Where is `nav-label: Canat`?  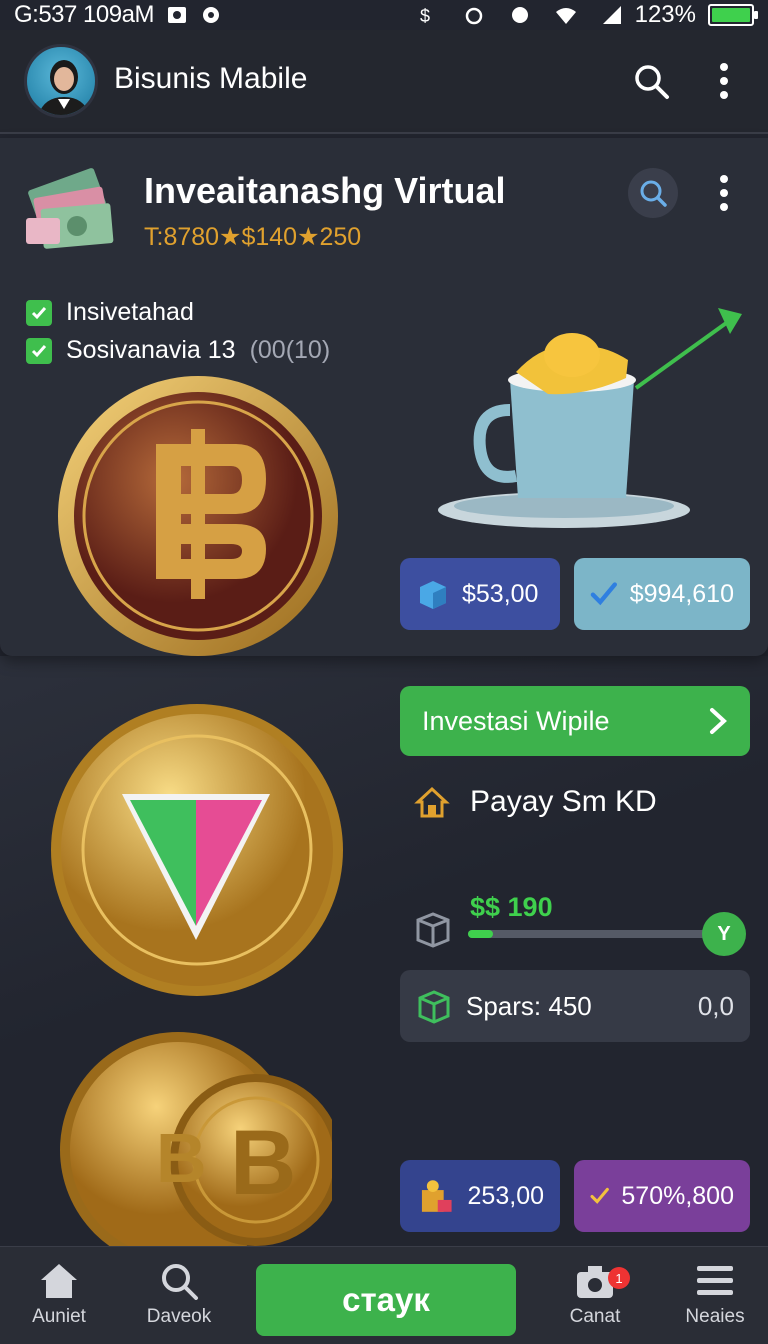
nav-label: Canat is located at coordinates (595, 1316).